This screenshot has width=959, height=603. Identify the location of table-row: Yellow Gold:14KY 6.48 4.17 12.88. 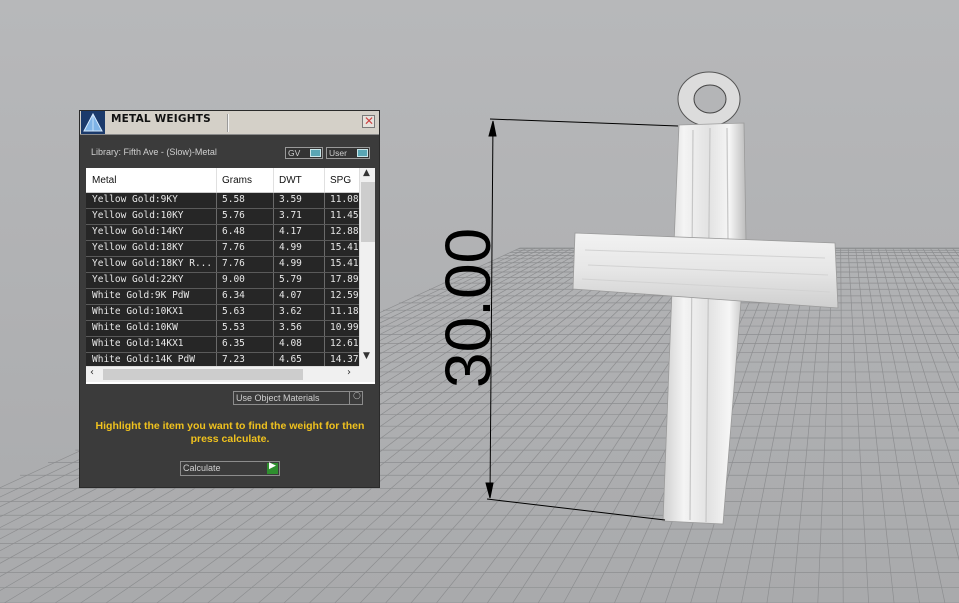
(222, 233).